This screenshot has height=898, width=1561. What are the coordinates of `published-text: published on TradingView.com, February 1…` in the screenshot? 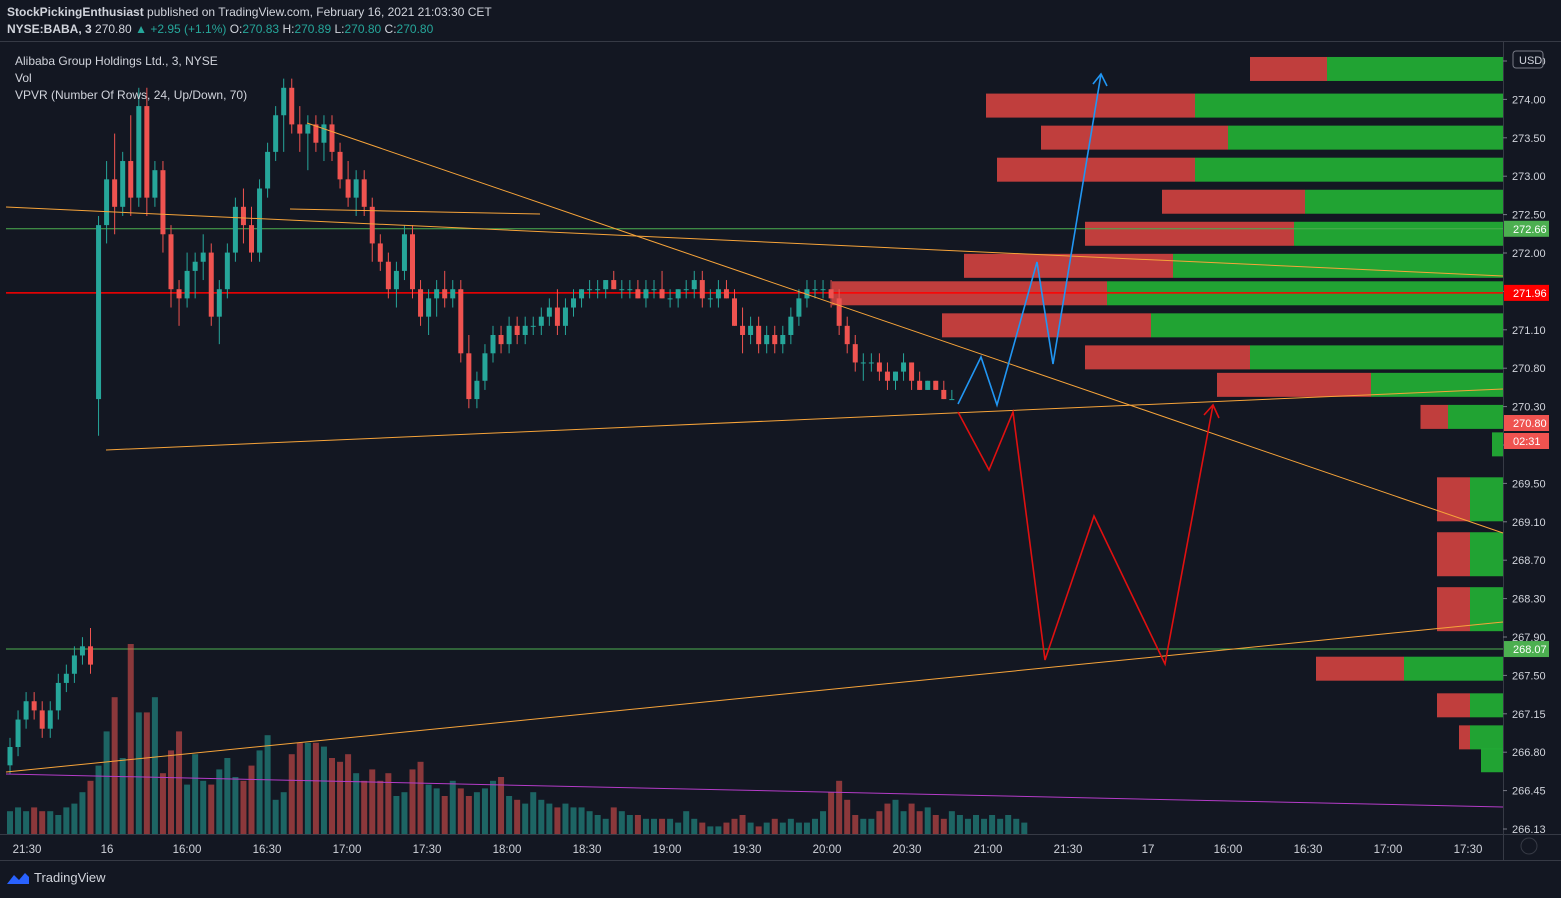 It's located at (319, 12).